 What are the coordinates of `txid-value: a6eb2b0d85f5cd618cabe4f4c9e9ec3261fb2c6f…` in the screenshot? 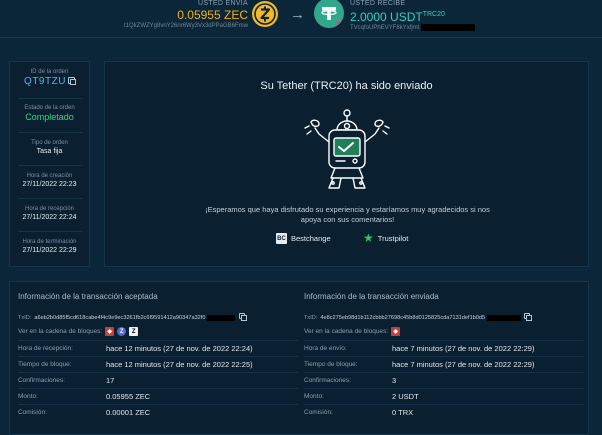 It's located at (119, 318).